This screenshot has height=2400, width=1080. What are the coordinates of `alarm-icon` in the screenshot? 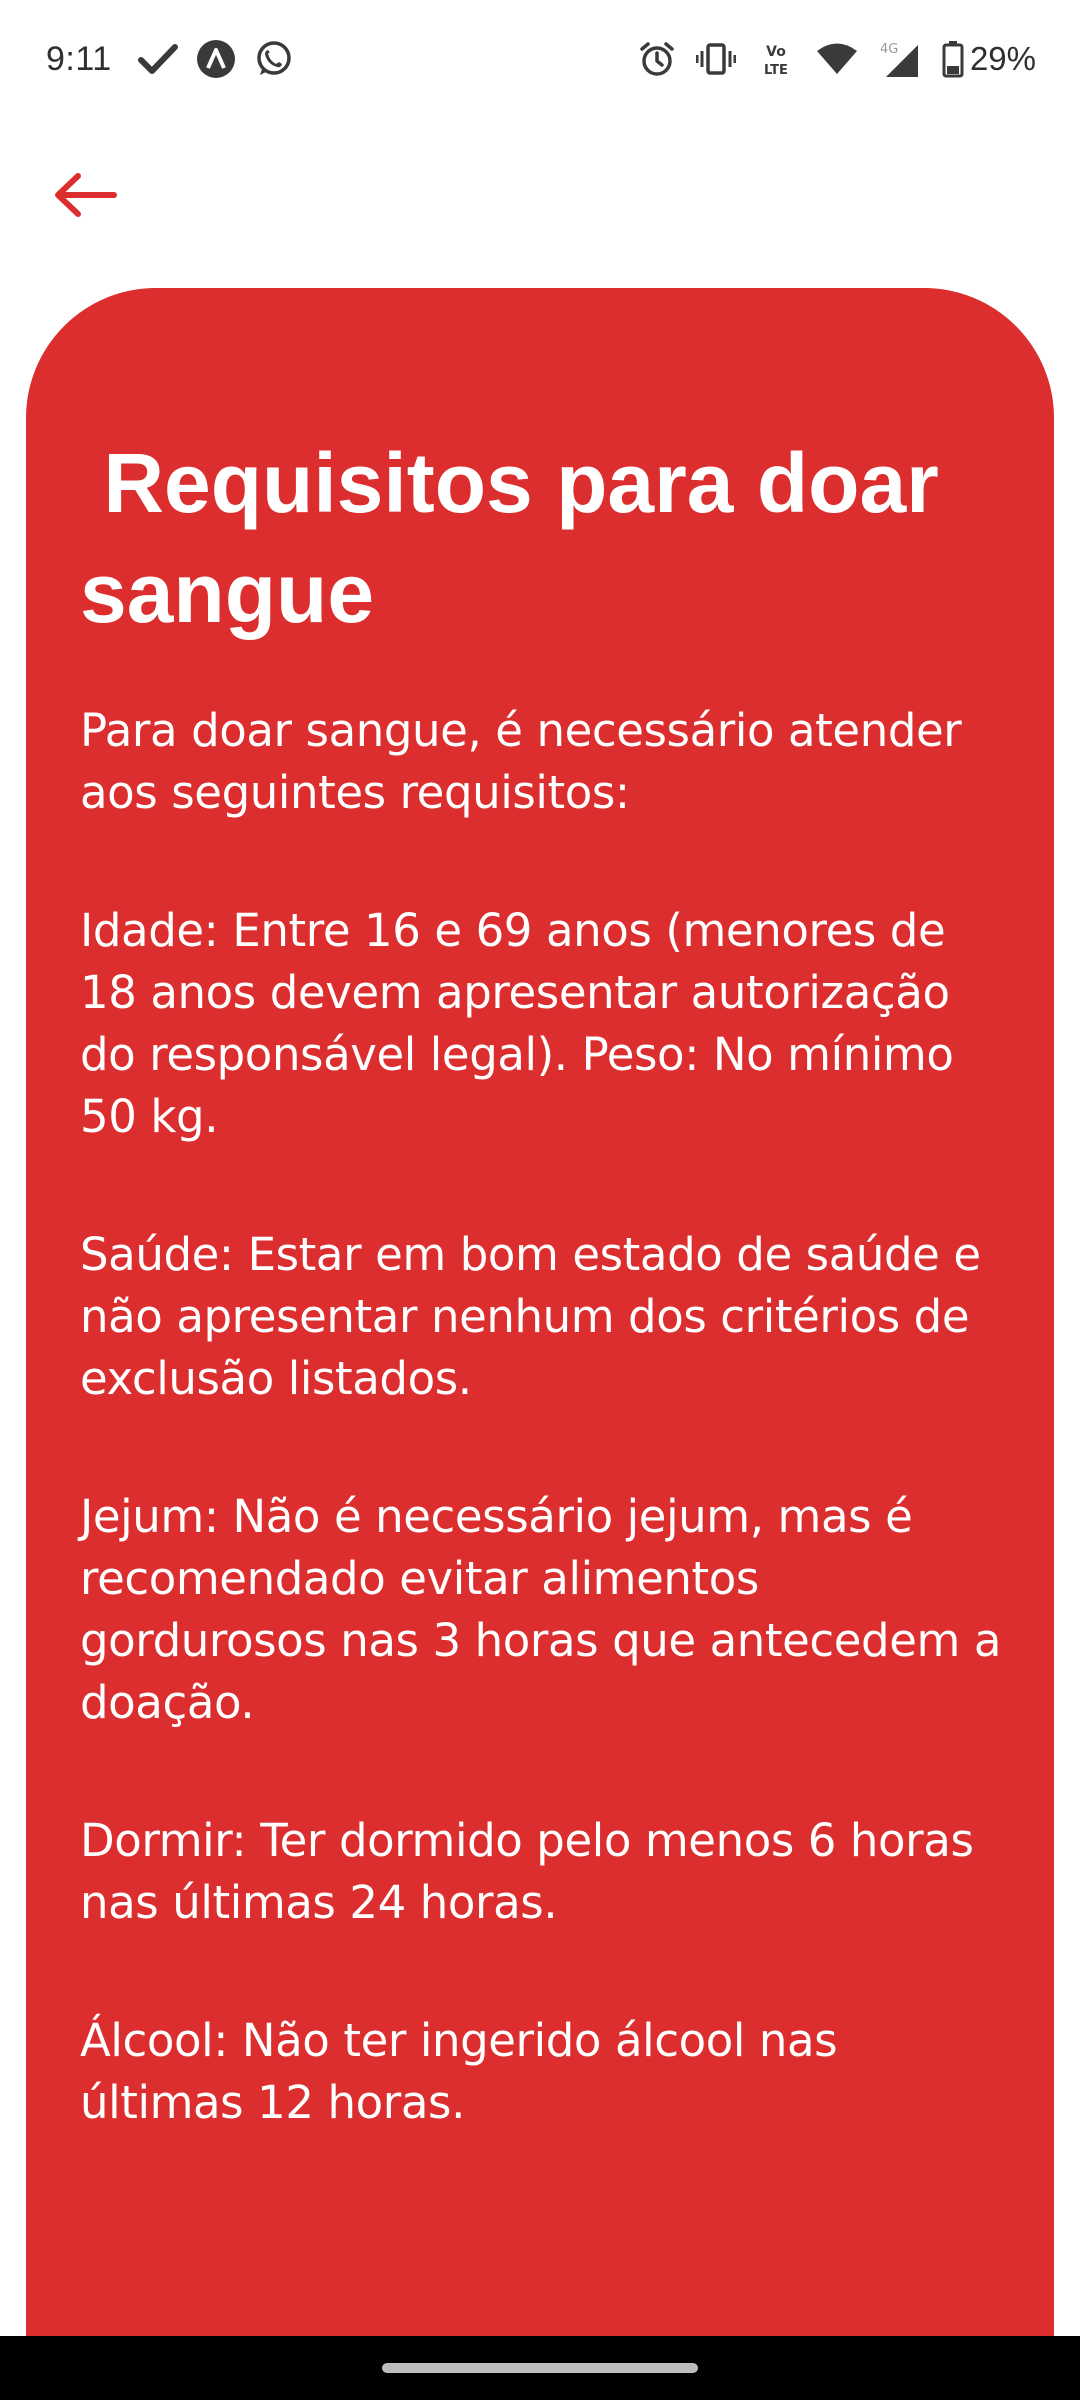 It's located at (657, 59).